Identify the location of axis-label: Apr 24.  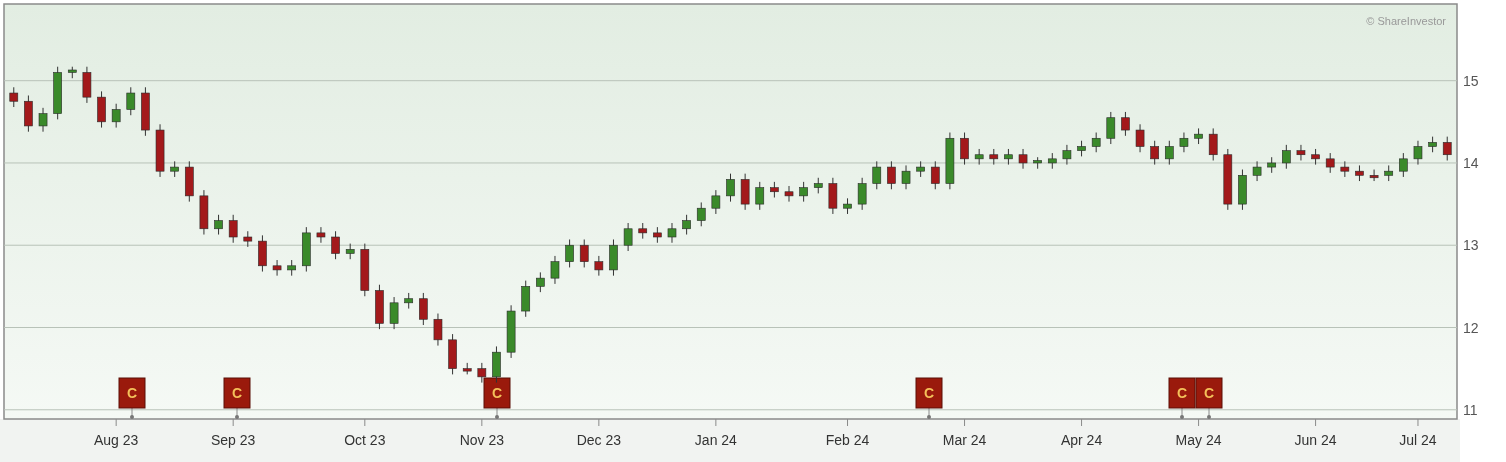
(1081, 440).